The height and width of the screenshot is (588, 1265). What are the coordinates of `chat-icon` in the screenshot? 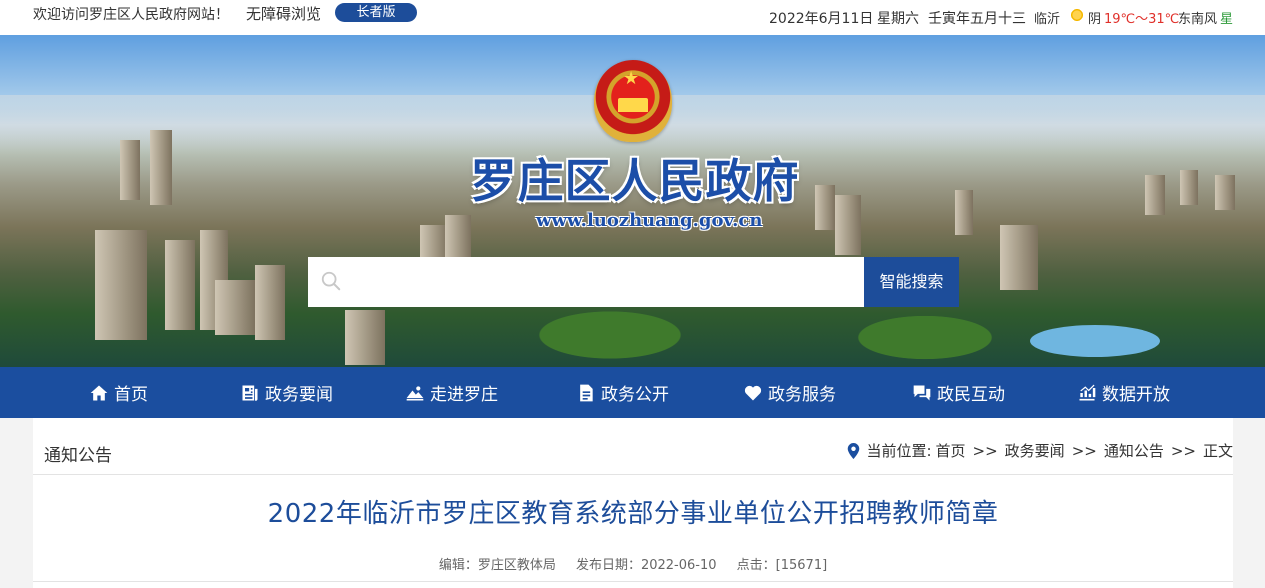 It's located at (922, 392).